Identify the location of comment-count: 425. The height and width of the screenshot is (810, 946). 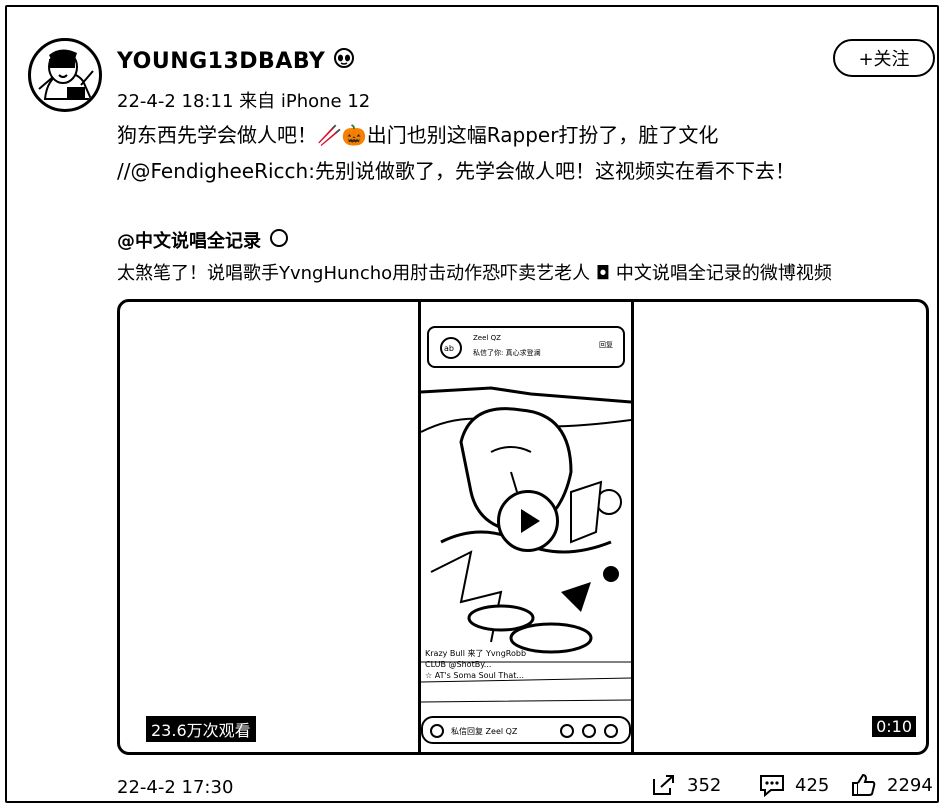
(812, 785).